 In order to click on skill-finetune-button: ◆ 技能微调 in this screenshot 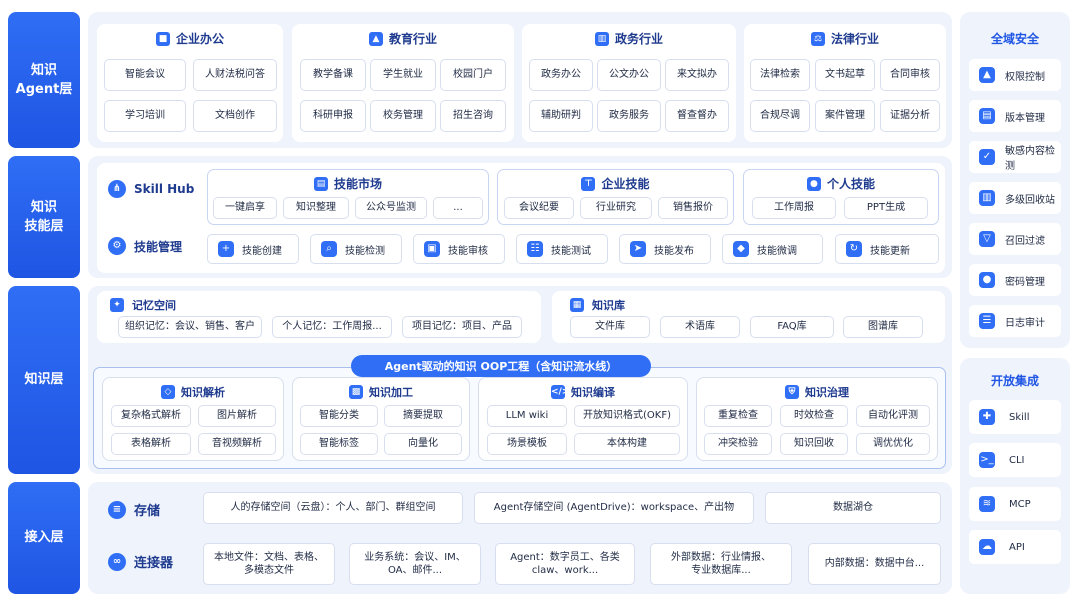, I will do `click(772, 249)`.